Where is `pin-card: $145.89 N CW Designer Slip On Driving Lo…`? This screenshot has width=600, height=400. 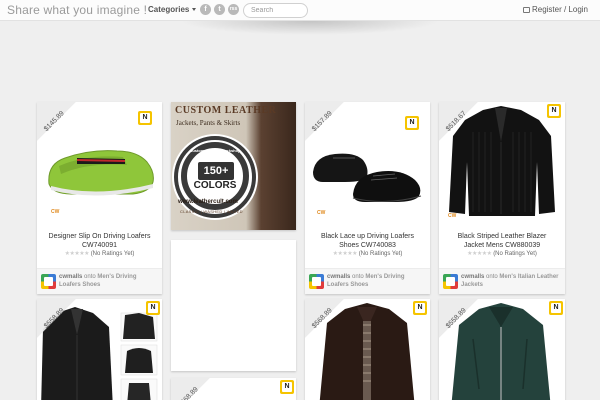 pin-card: $145.89 N CW Designer Slip On Driving Lo… is located at coordinates (99, 198).